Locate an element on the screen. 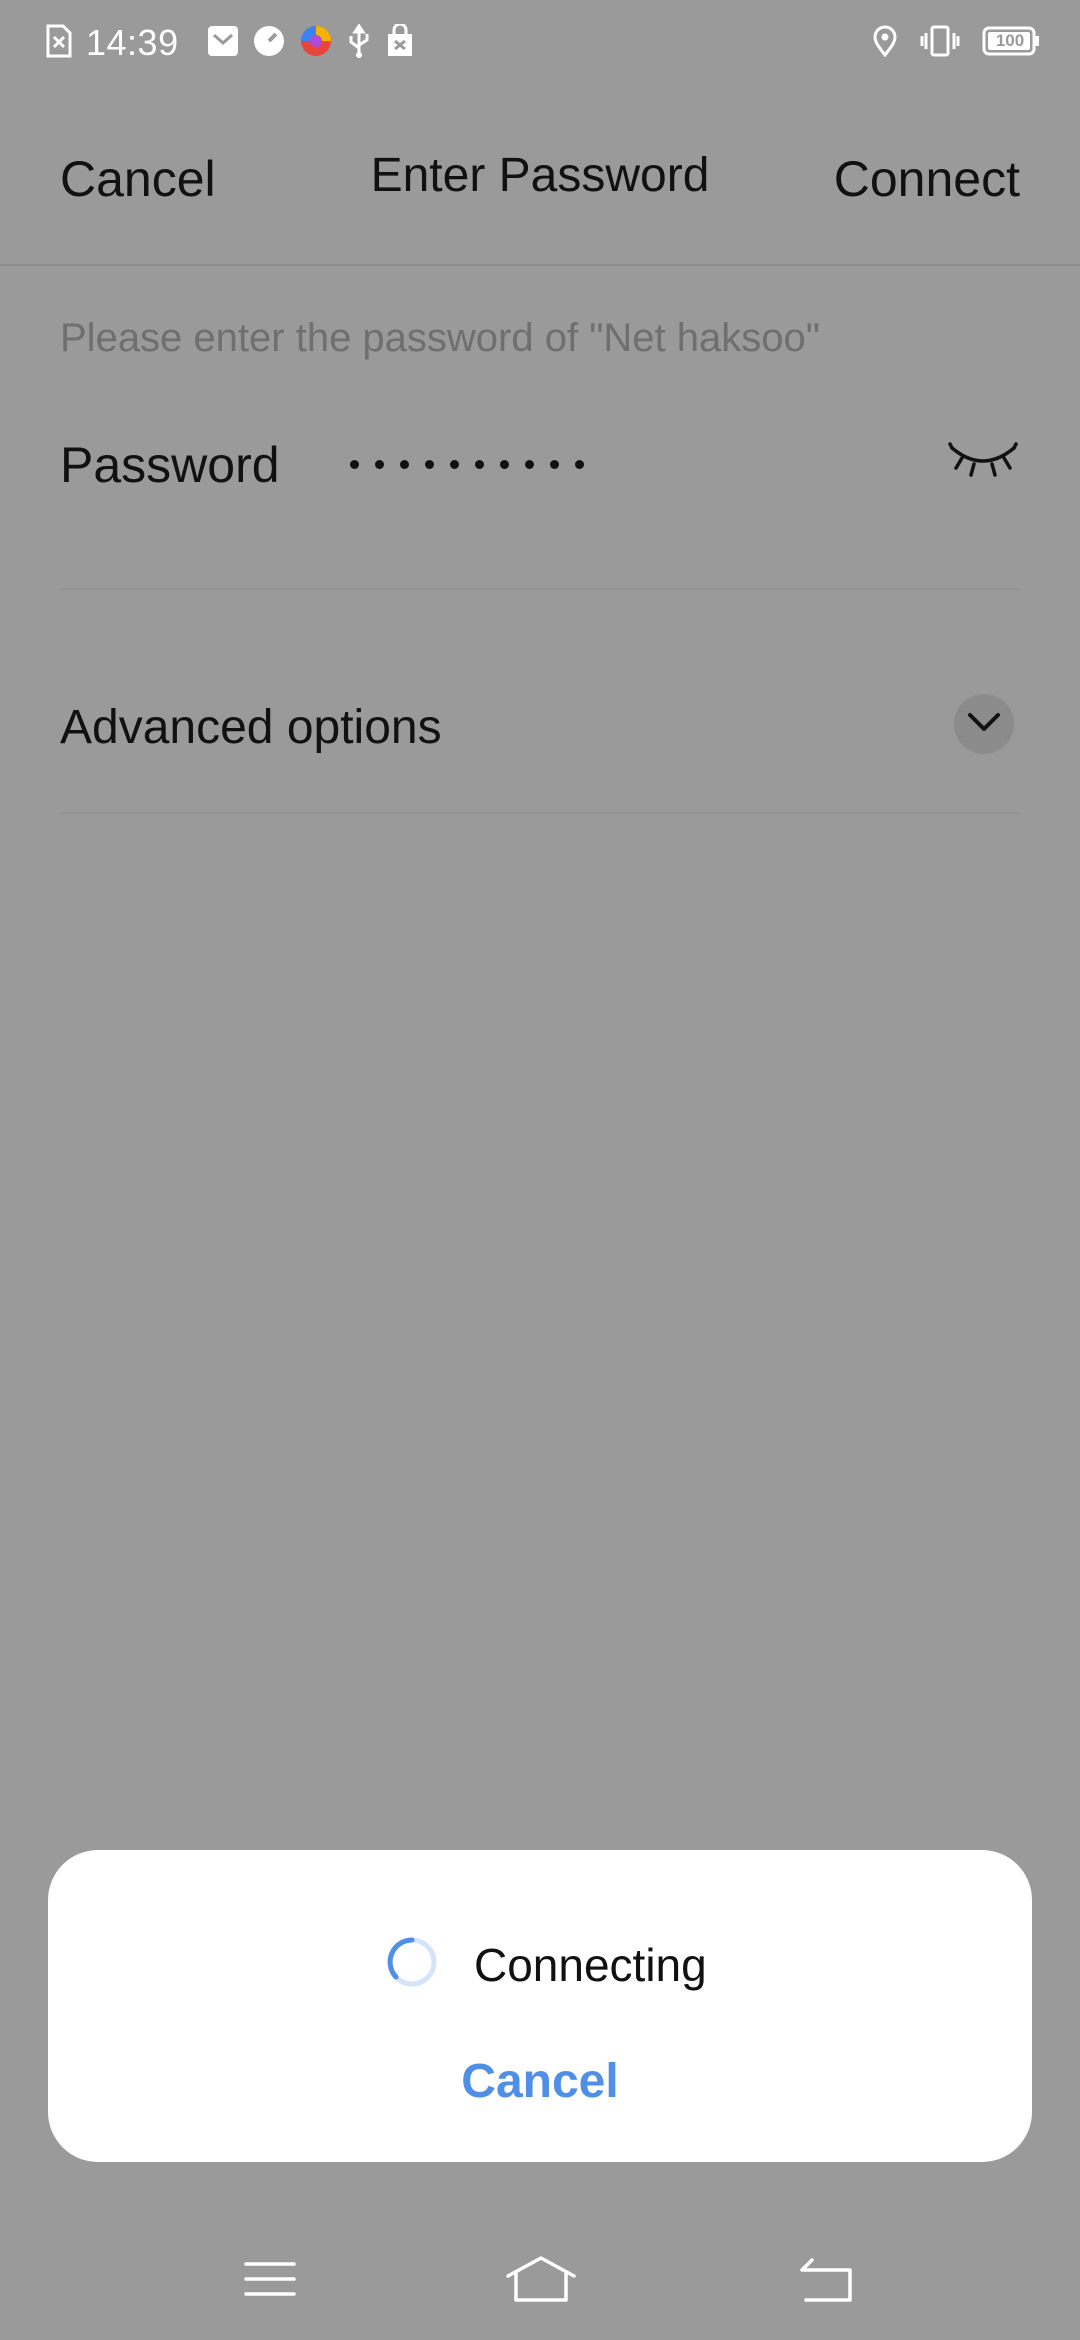 This screenshot has width=1080, height=2340. header: Cancel Enter Password Connect is located at coordinates (540, 175).